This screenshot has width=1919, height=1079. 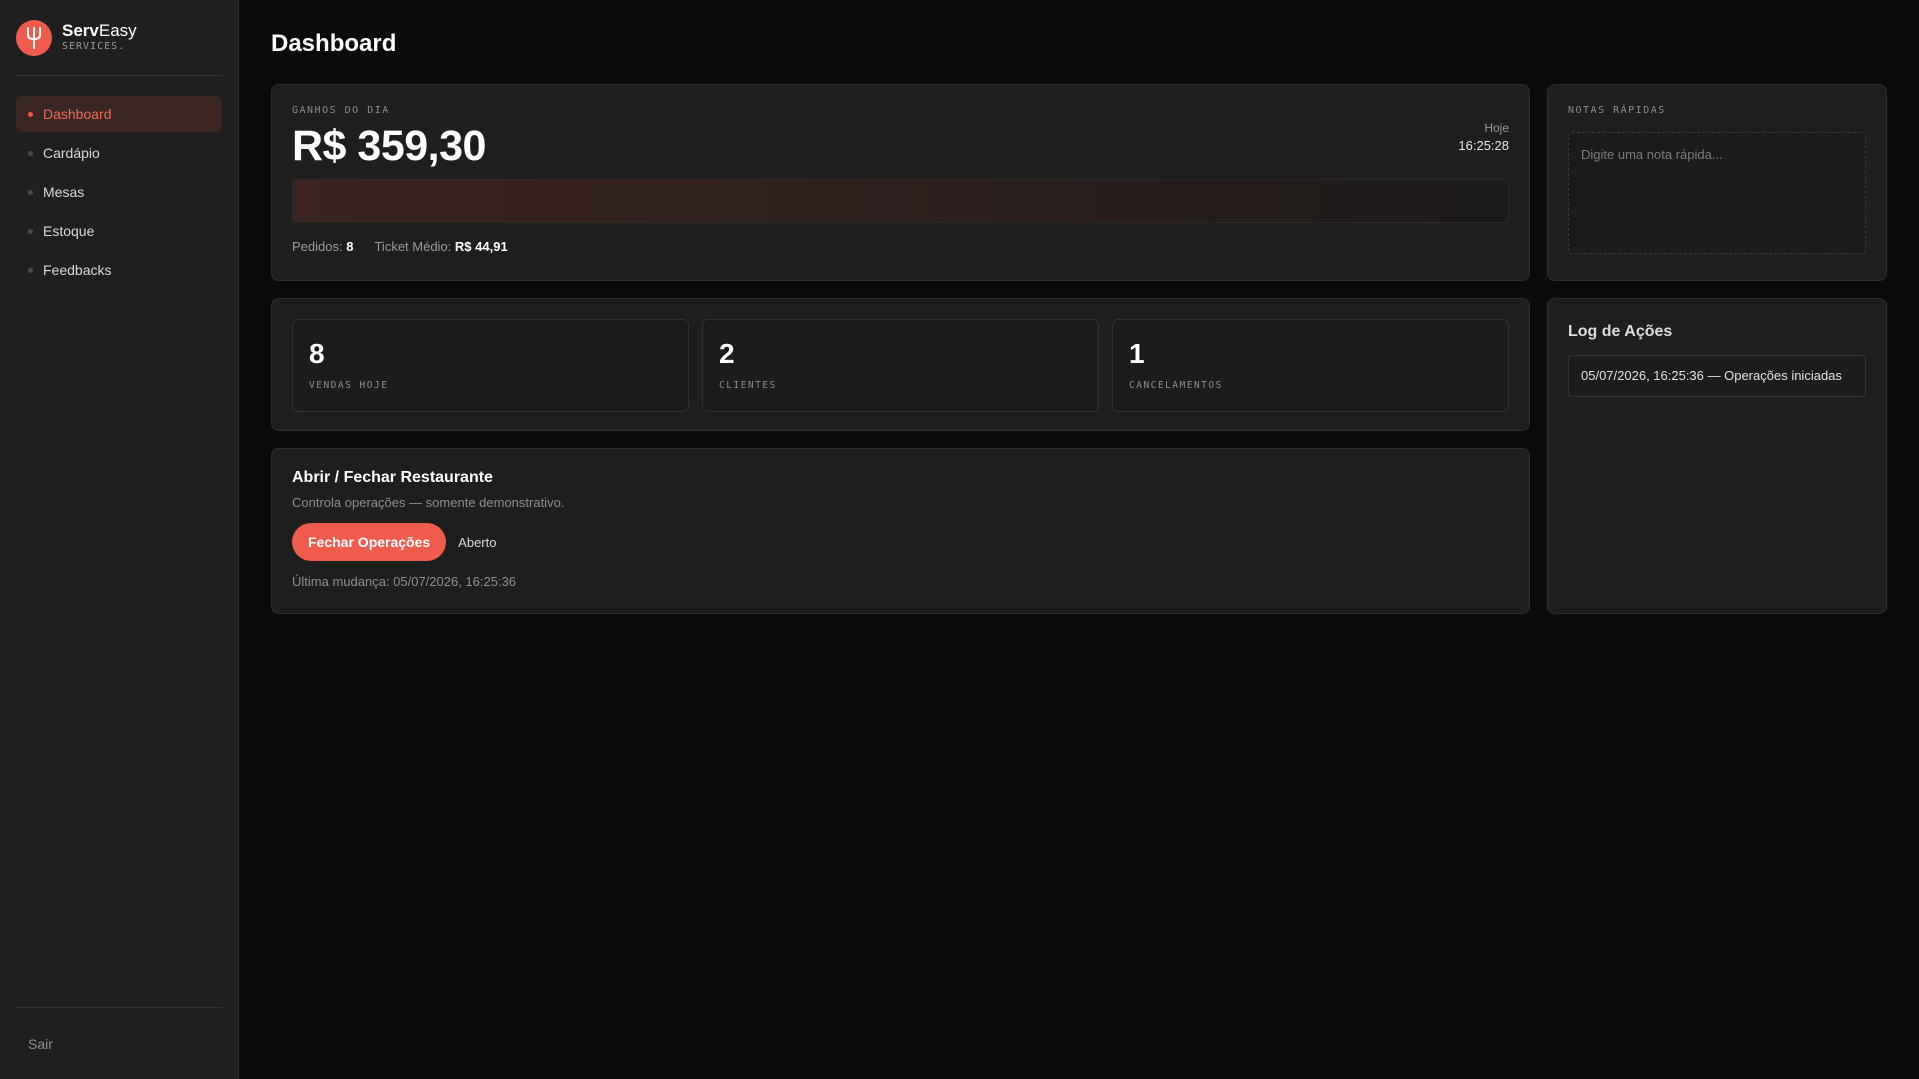 What do you see at coordinates (77, 270) in the screenshot?
I see `sidebar-item-label: Feedbacks` at bounding box center [77, 270].